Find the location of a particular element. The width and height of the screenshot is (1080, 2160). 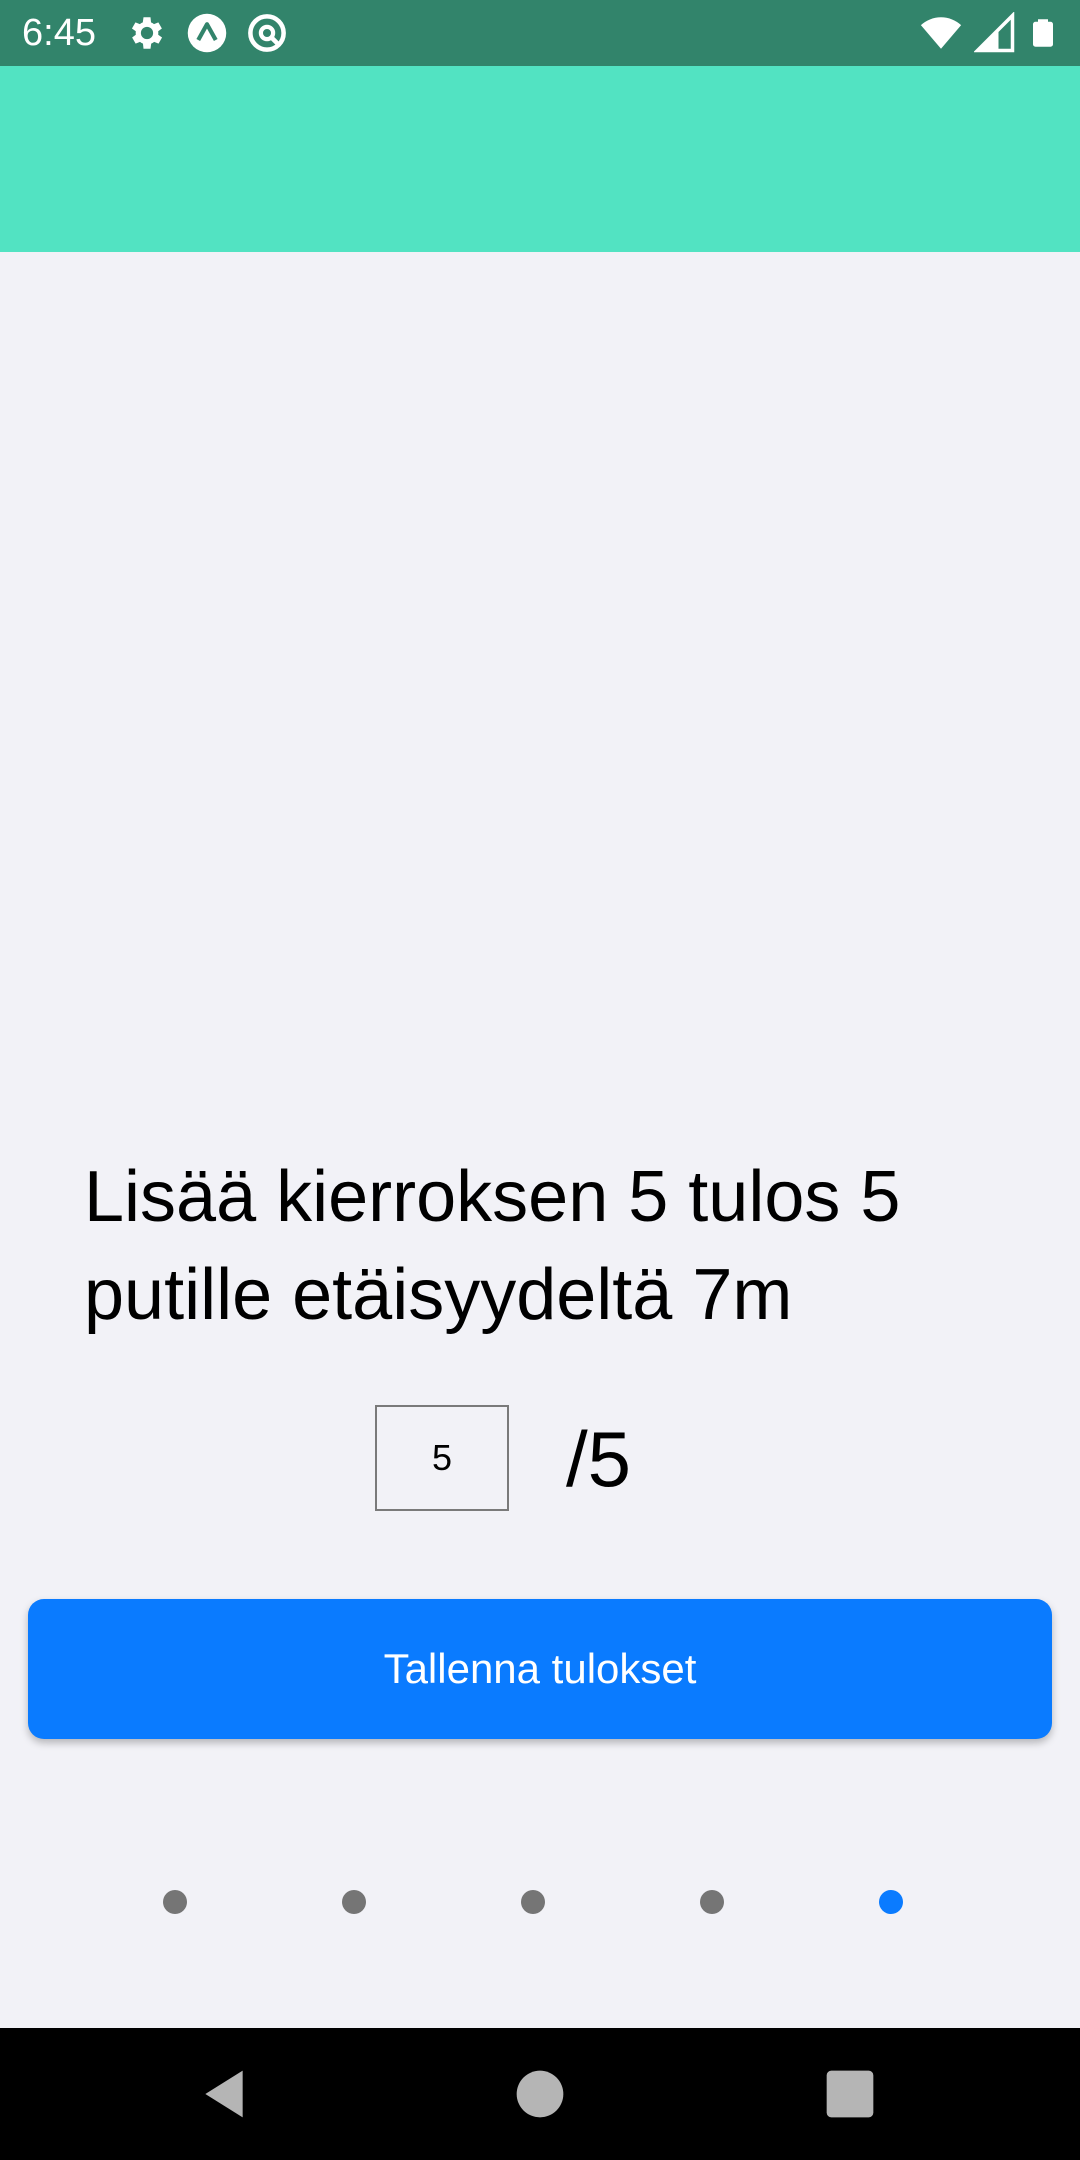

at-circle-icon is located at coordinates (267, 33).